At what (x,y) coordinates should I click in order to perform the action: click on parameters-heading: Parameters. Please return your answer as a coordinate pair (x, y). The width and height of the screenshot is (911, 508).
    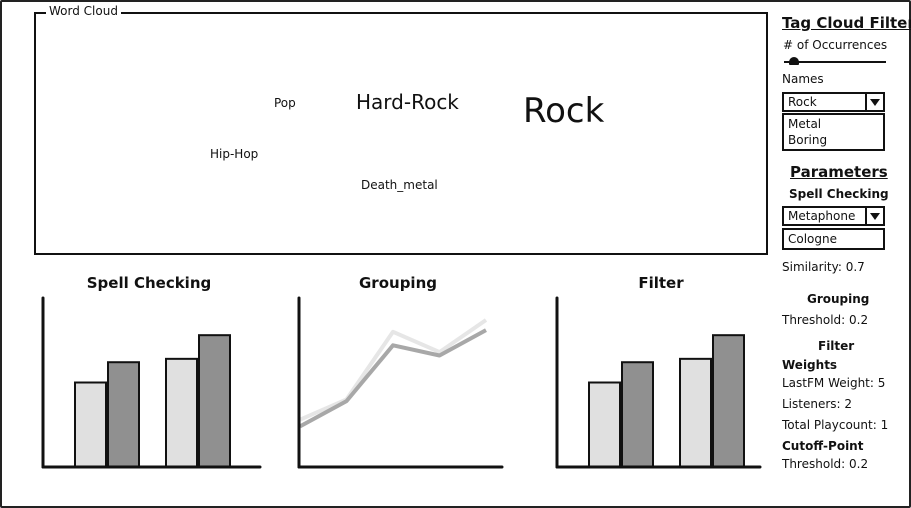
    Looking at the image, I should click on (839, 172).